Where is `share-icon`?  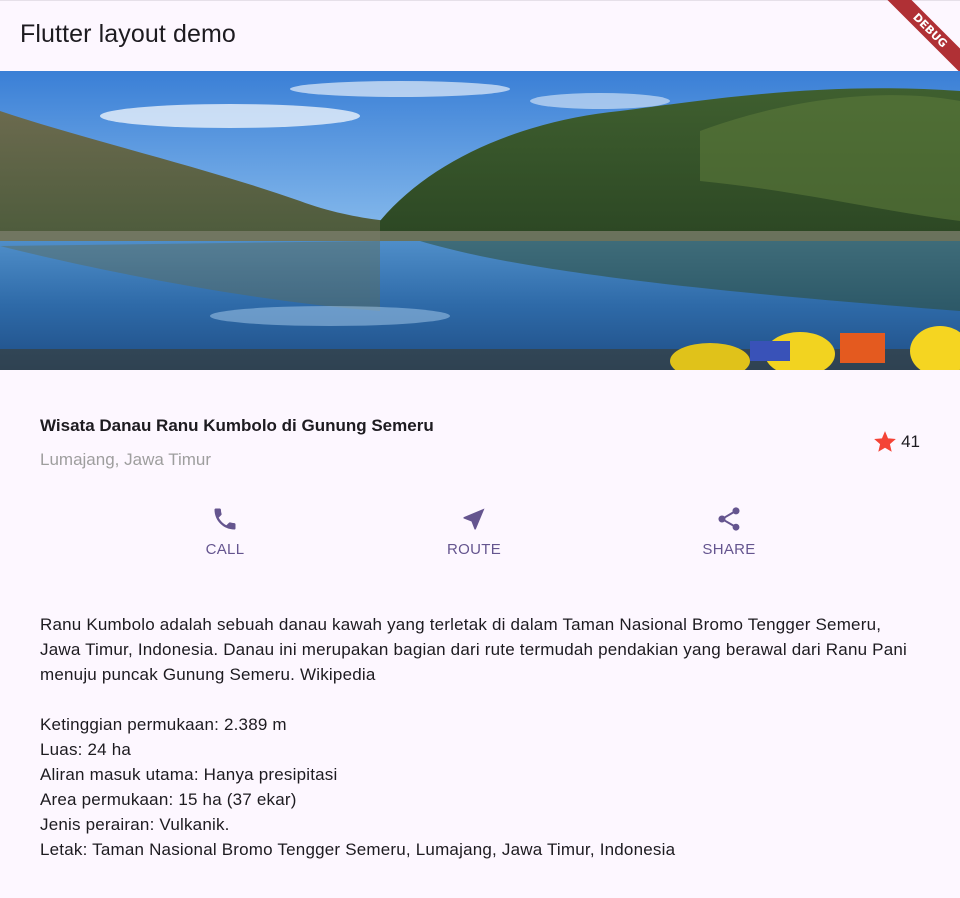
share-icon is located at coordinates (729, 519).